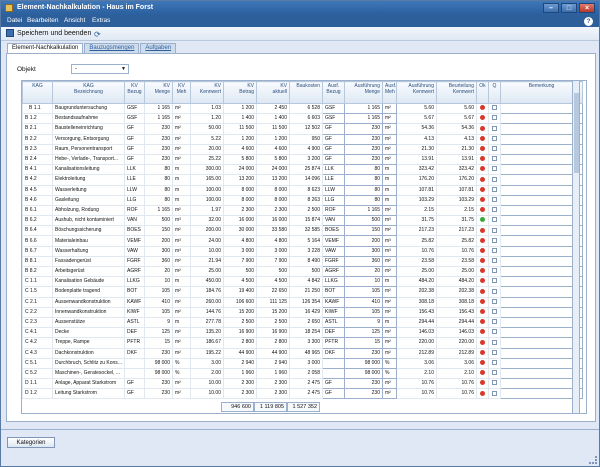 Image resolution: width=600 pixels, height=467 pixels. What do you see at coordinates (363, 271) in the screenshot?
I see `table-cell: 20` at bounding box center [363, 271].